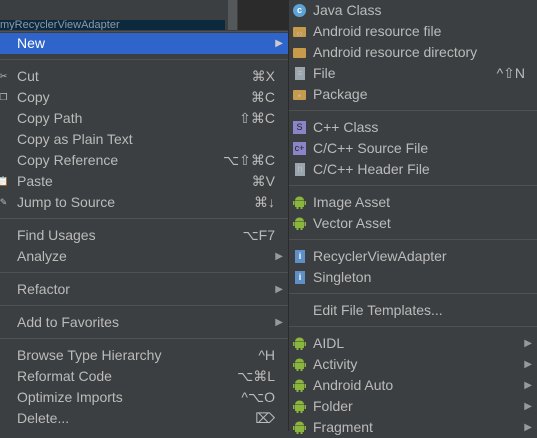  What do you see at coordinates (300, 169) in the screenshot?
I see `cpp-header-icon: h` at bounding box center [300, 169].